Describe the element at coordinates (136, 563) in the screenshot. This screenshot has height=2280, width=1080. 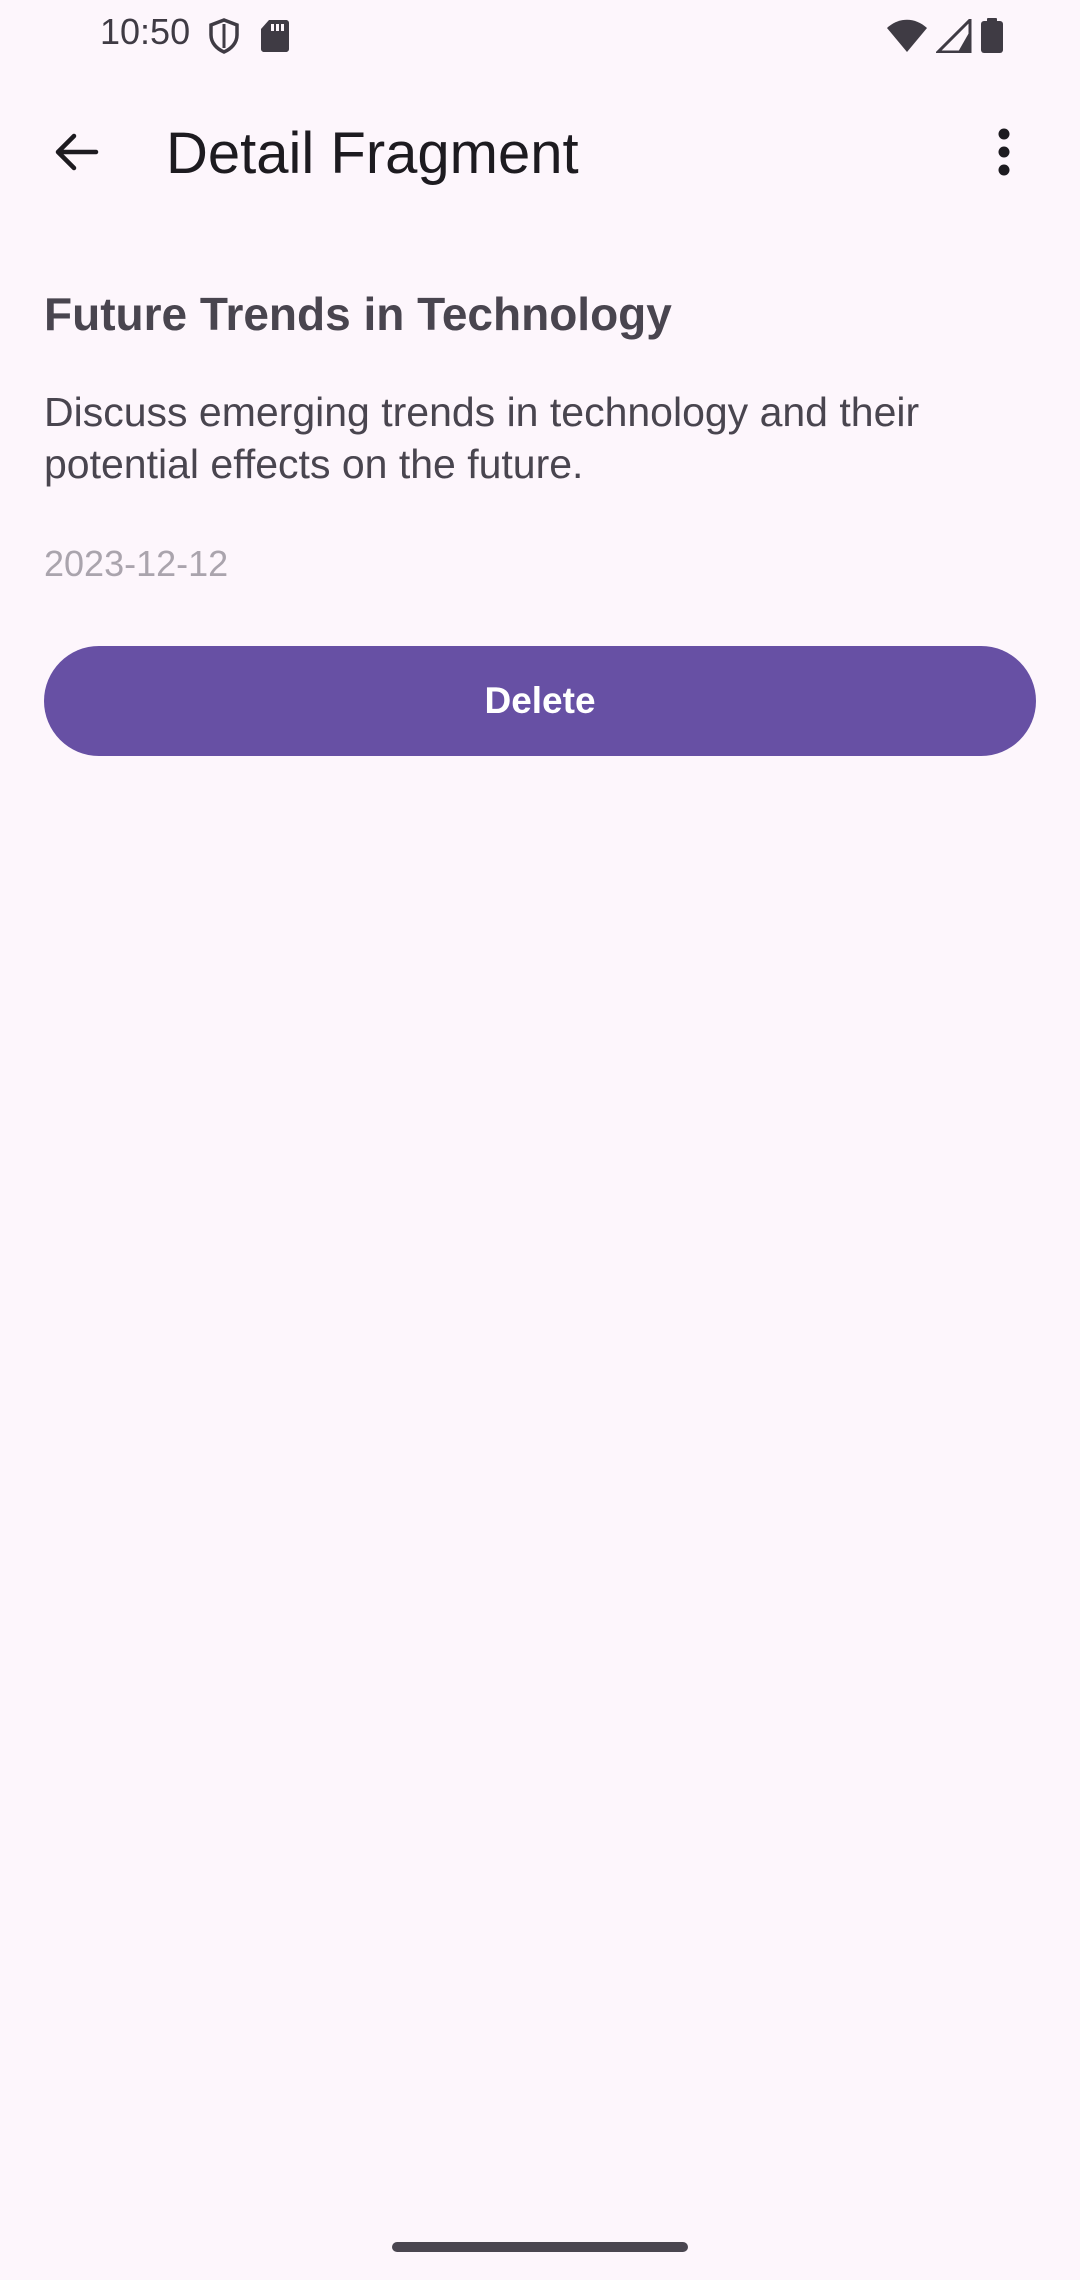
I see `detail-date: 2023-12-12` at that location.